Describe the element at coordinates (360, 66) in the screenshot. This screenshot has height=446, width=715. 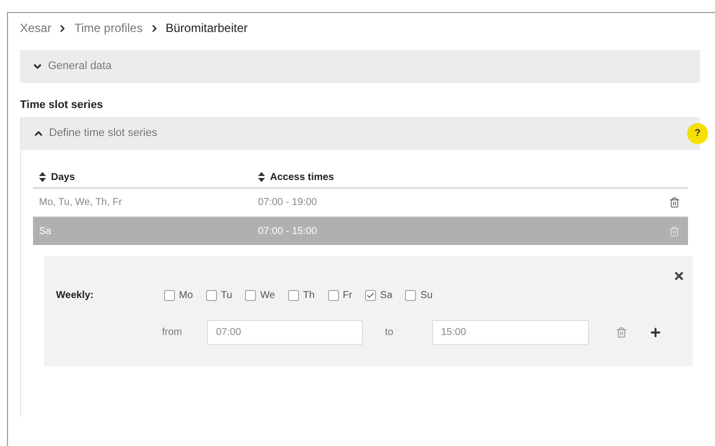
I see `section-header: General data` at that location.